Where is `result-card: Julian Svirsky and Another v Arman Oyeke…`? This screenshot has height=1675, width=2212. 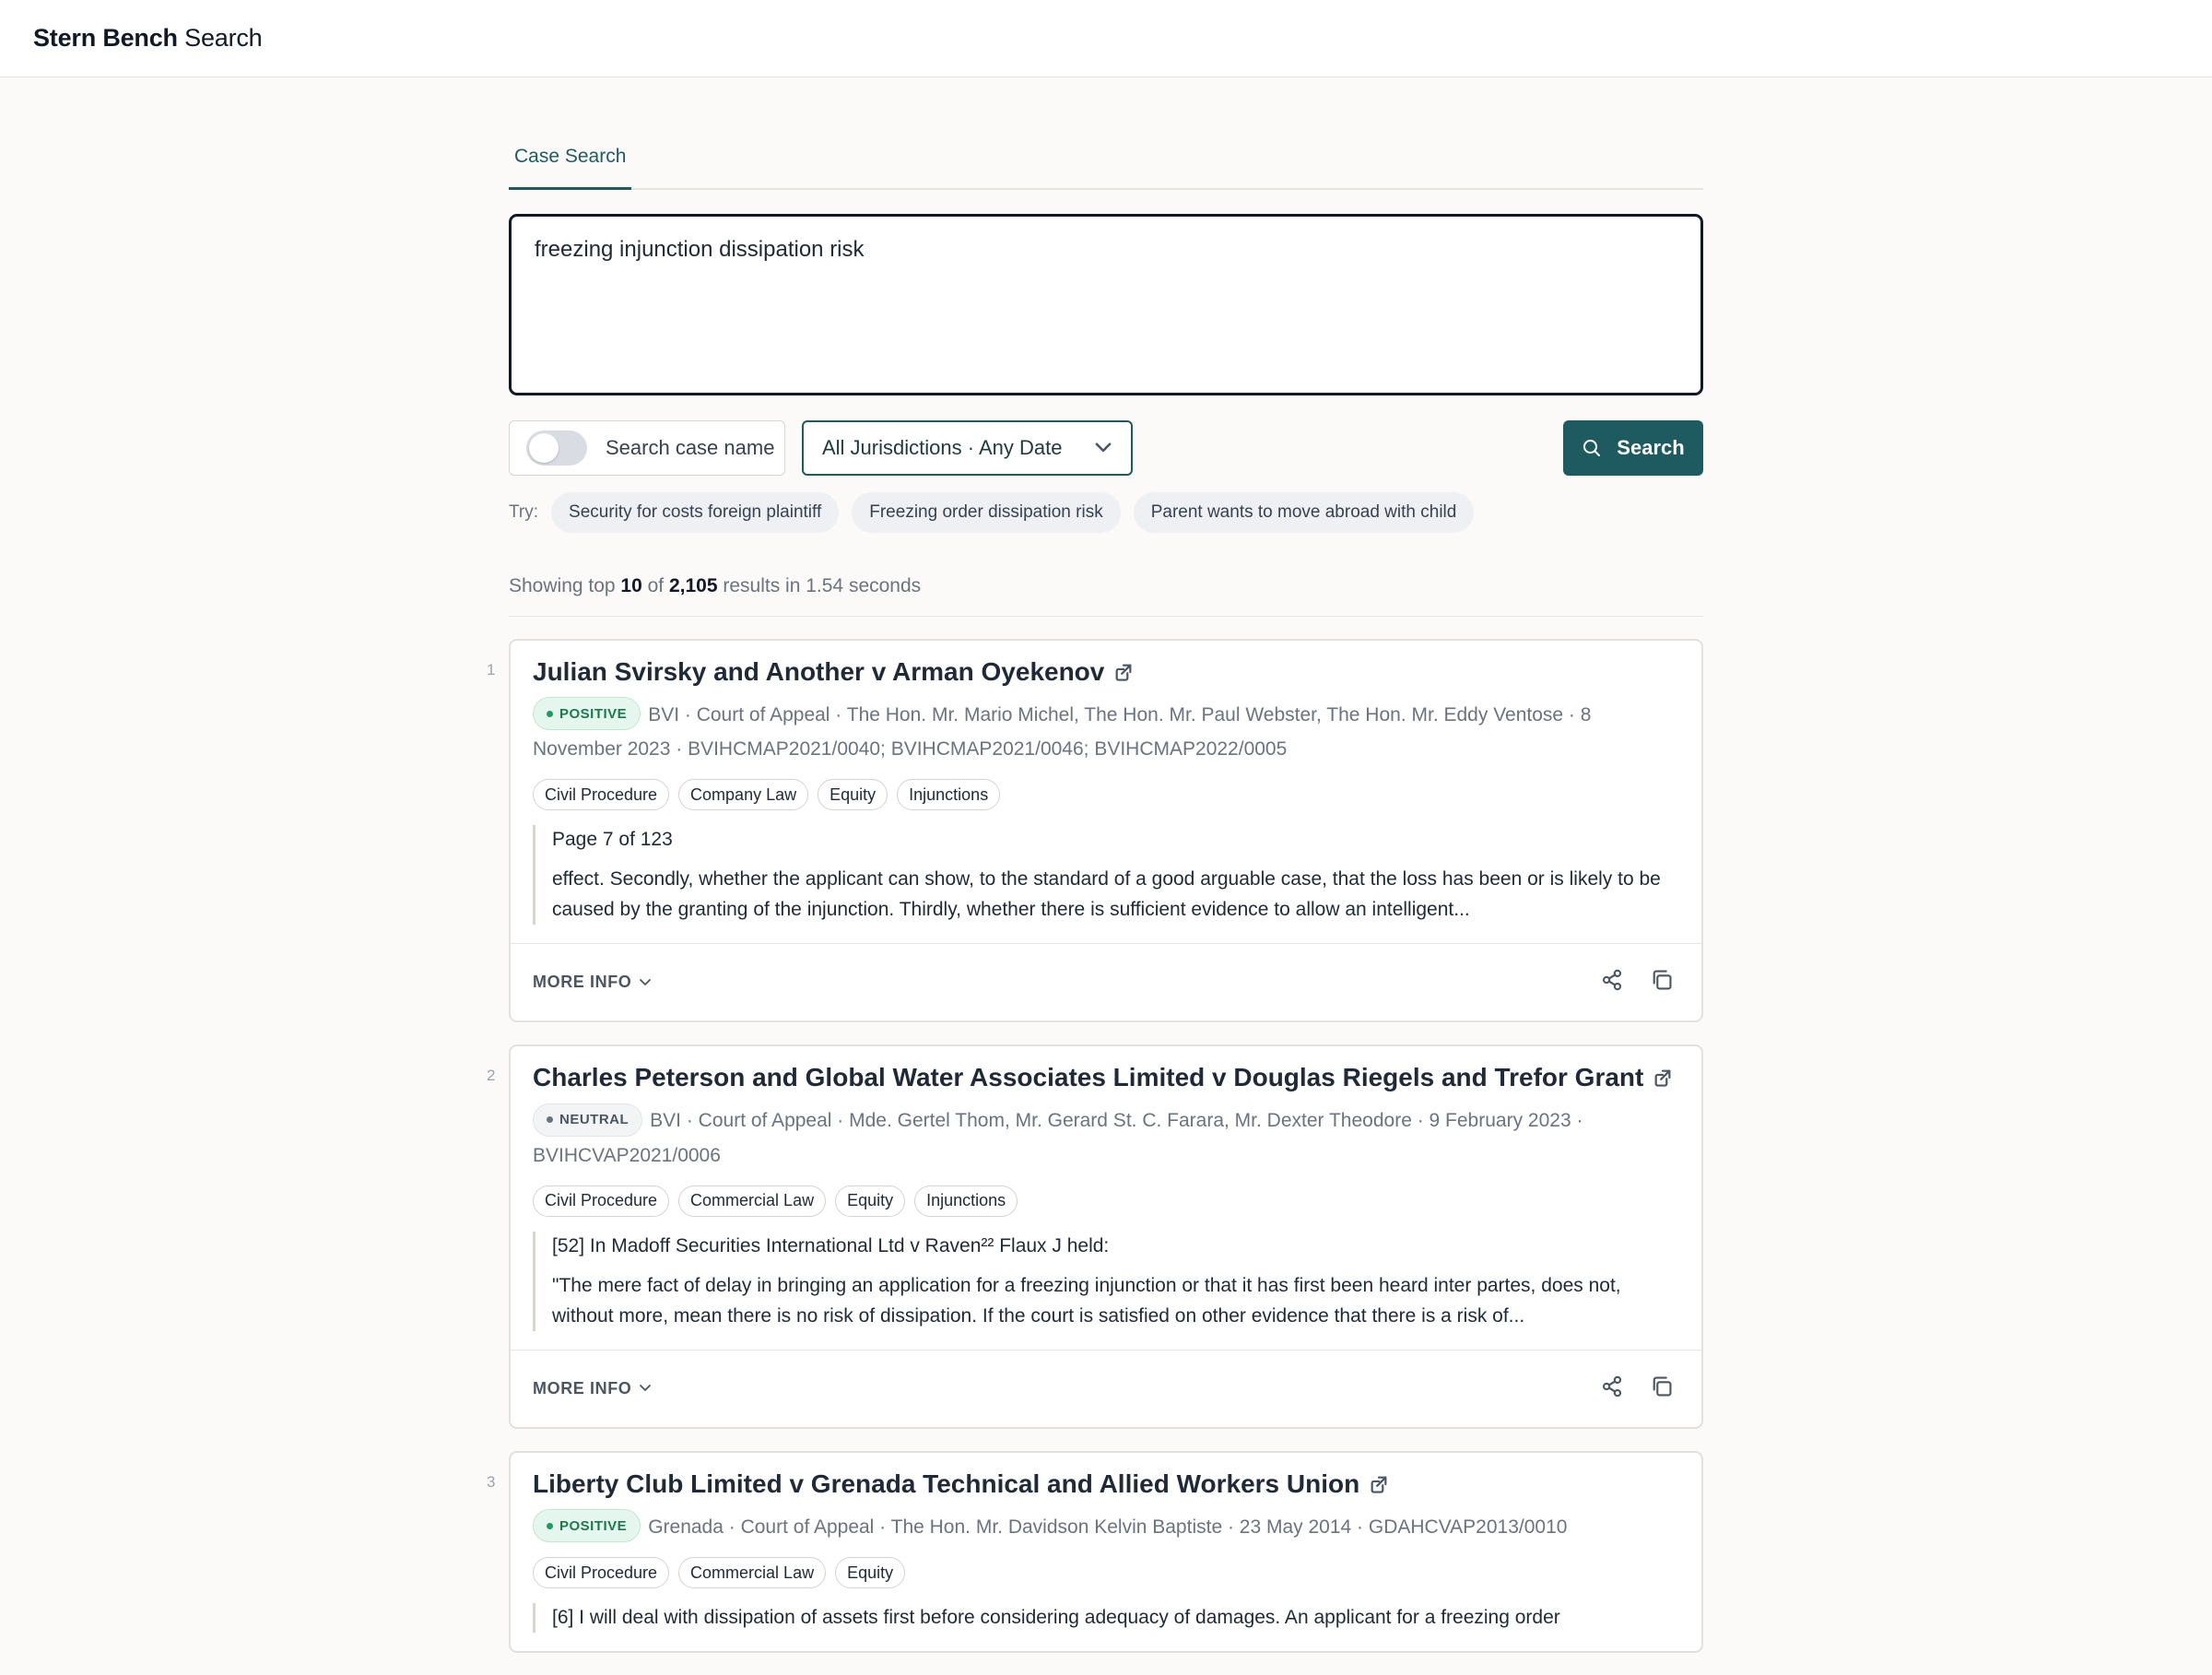 result-card: Julian Svirsky and Another v Arman Oyeke… is located at coordinates (1106, 831).